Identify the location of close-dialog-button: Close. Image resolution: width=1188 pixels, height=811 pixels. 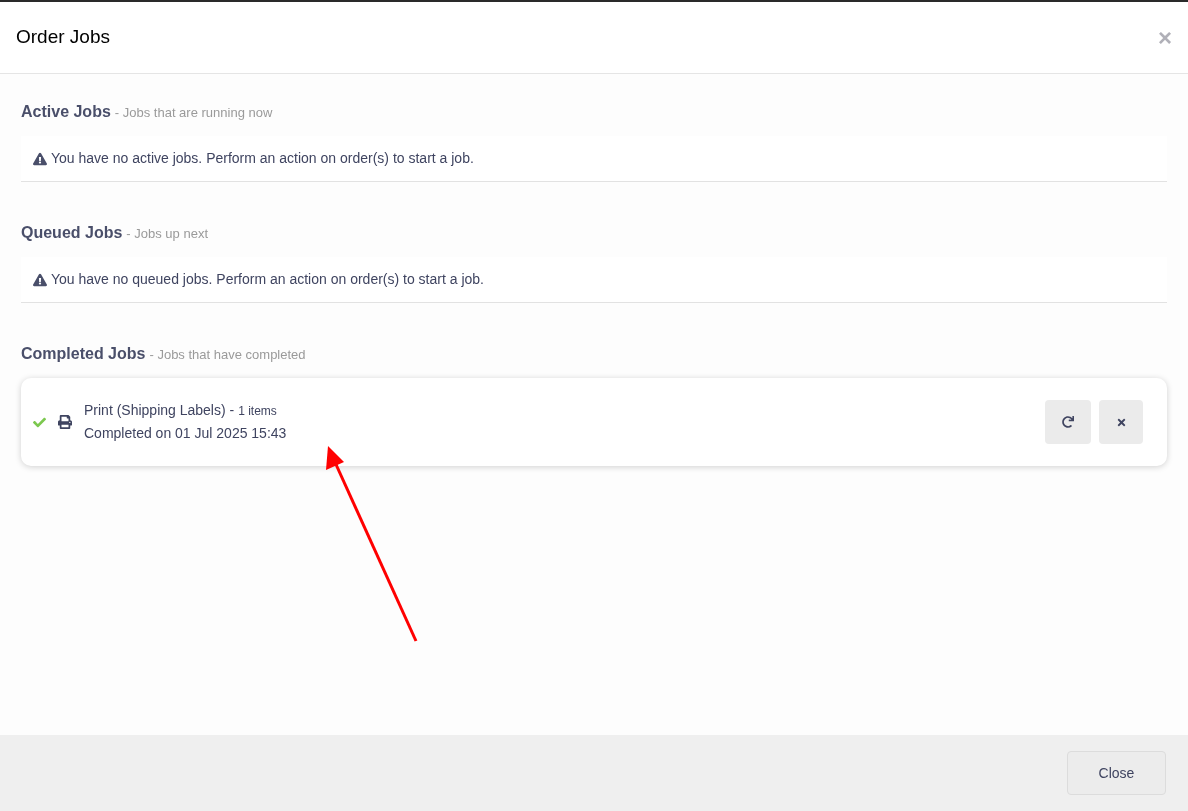
(1116, 773).